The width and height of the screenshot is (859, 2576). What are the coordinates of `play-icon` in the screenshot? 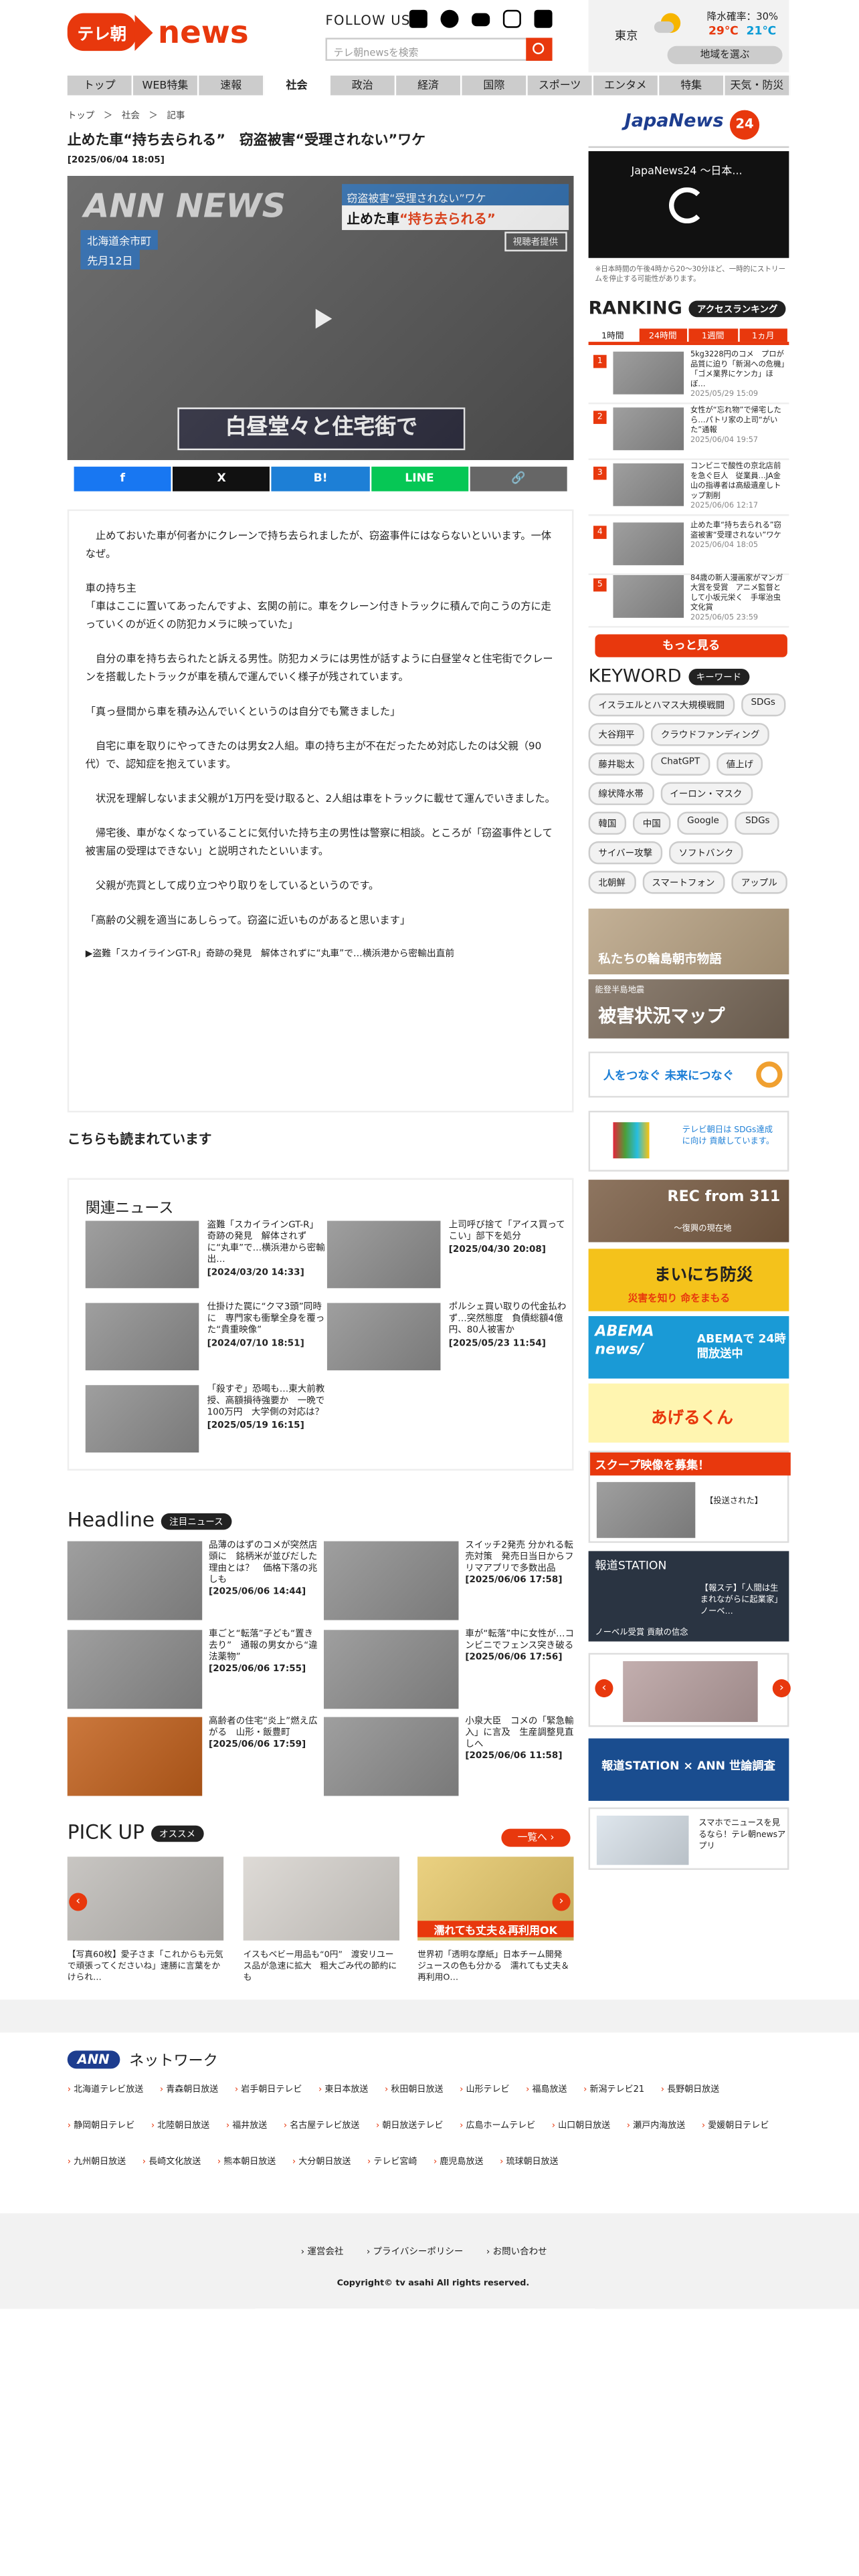 It's located at (323, 318).